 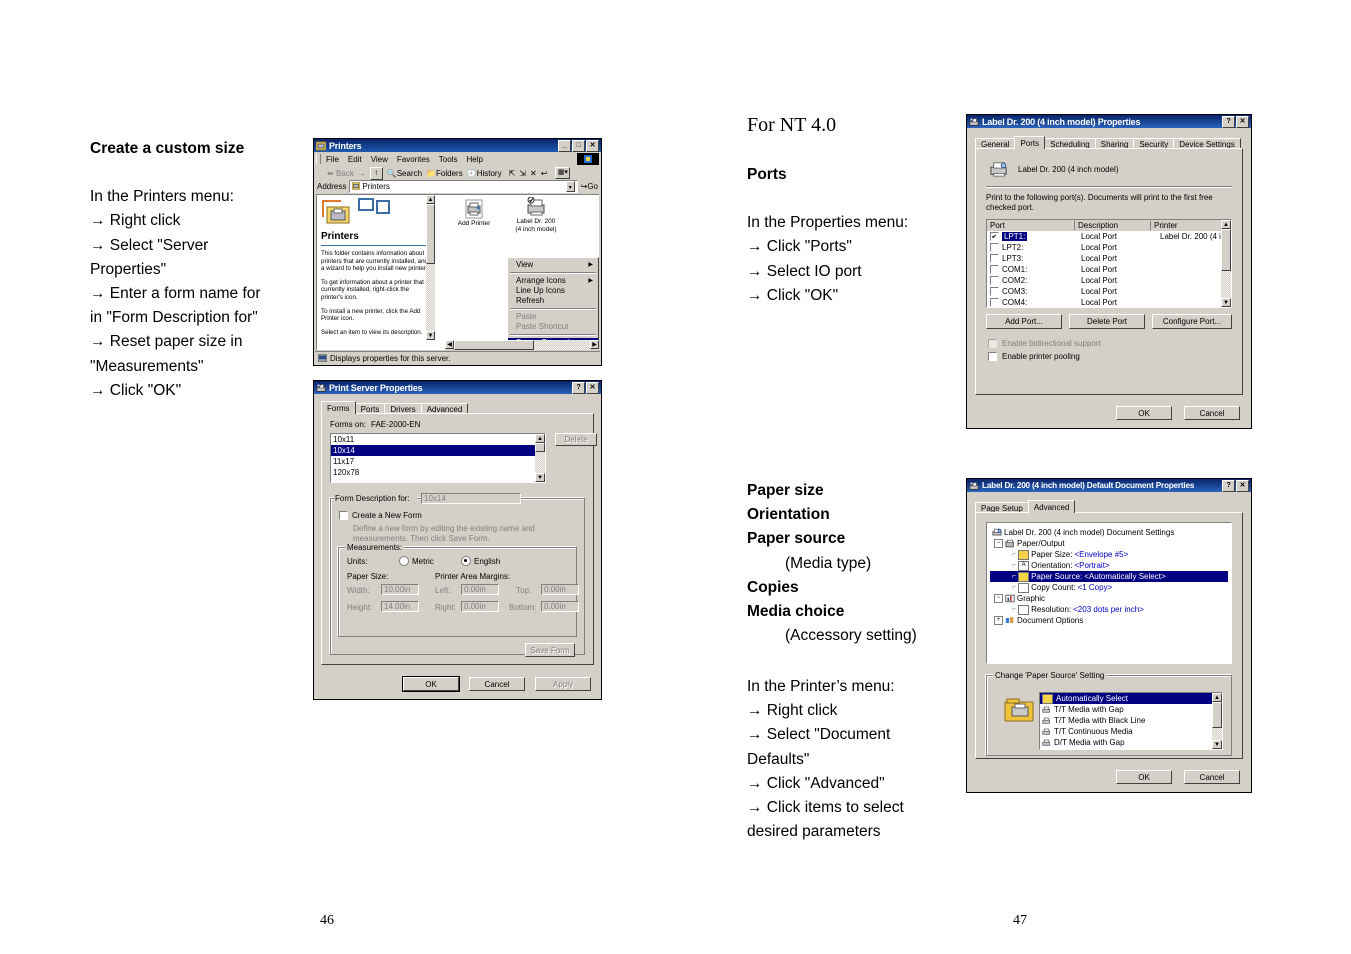 What do you see at coordinates (484, 173) in the screenshot?
I see `history-button: 🕘History` at bounding box center [484, 173].